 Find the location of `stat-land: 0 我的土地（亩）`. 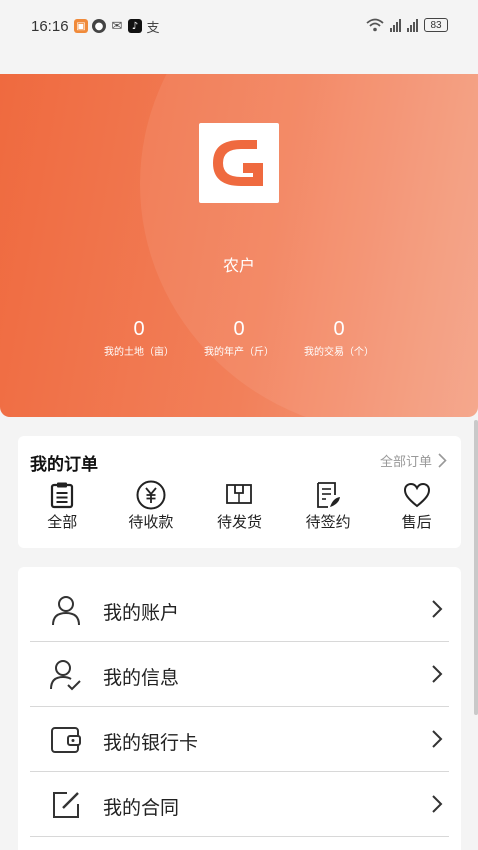

stat-land: 0 我的土地（亩） is located at coordinates (139, 338).